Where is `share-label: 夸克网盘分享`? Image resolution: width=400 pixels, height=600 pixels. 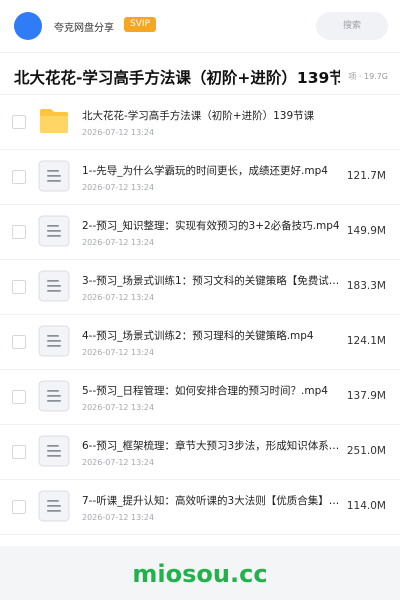 share-label: 夸克网盘分享 is located at coordinates (84, 28).